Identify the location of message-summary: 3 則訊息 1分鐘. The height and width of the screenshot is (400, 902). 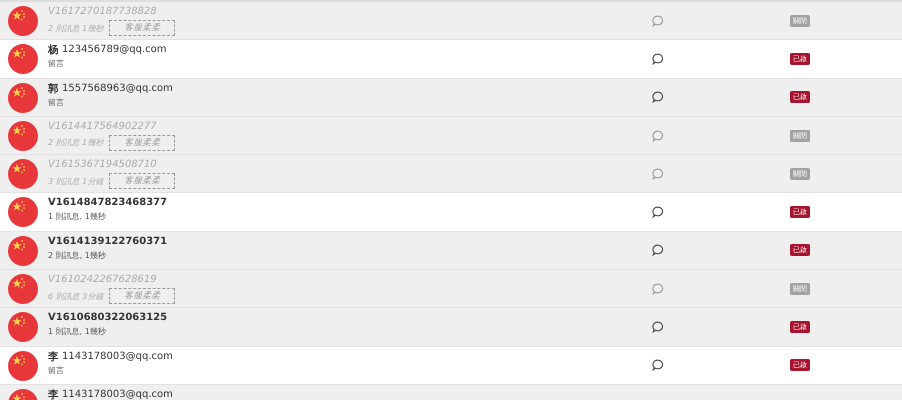
(76, 181).